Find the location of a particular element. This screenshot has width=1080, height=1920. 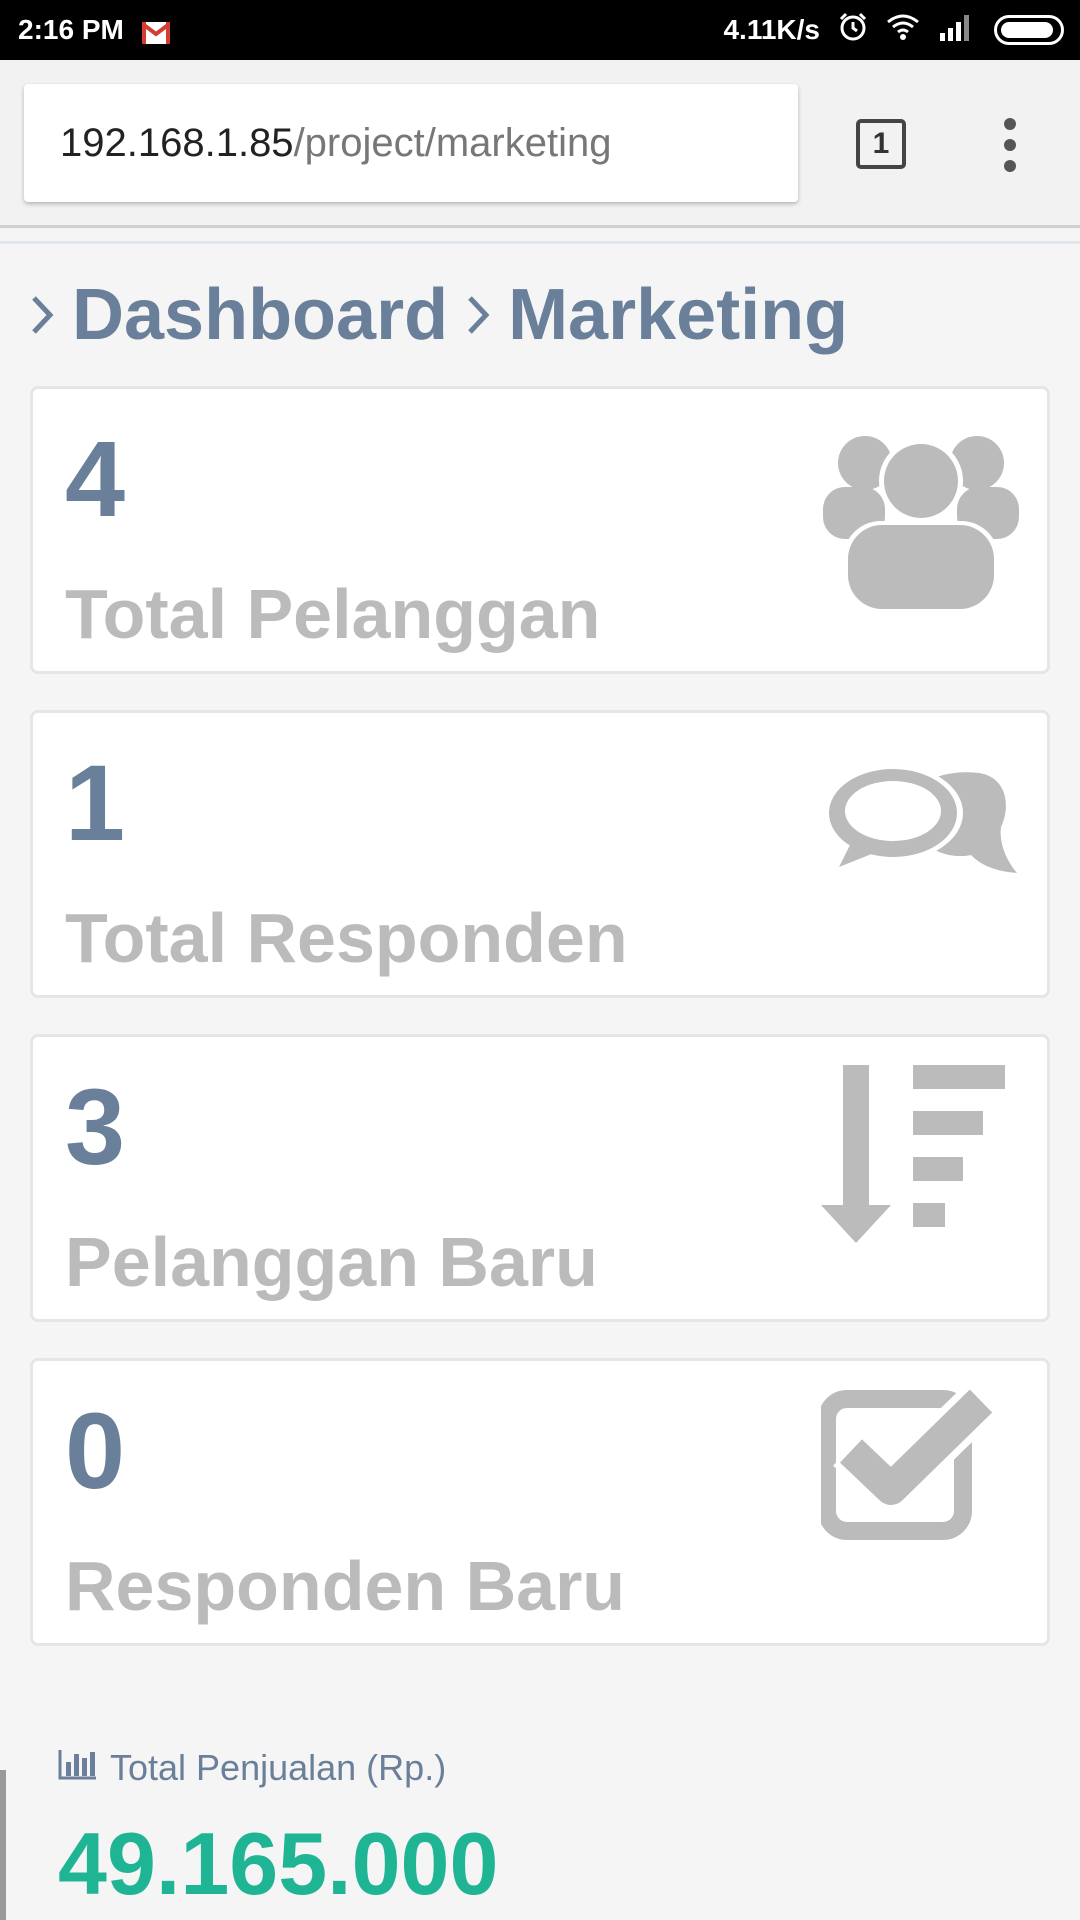

overflow-menu-button is located at coordinates (1010, 145).